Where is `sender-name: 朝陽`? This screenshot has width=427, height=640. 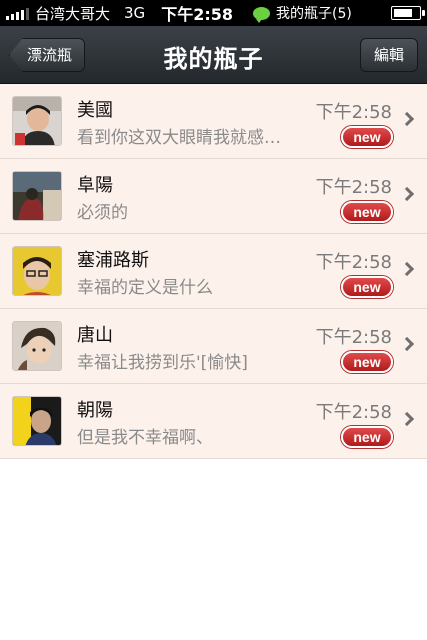
sender-name: 朝陽 is located at coordinates (95, 410).